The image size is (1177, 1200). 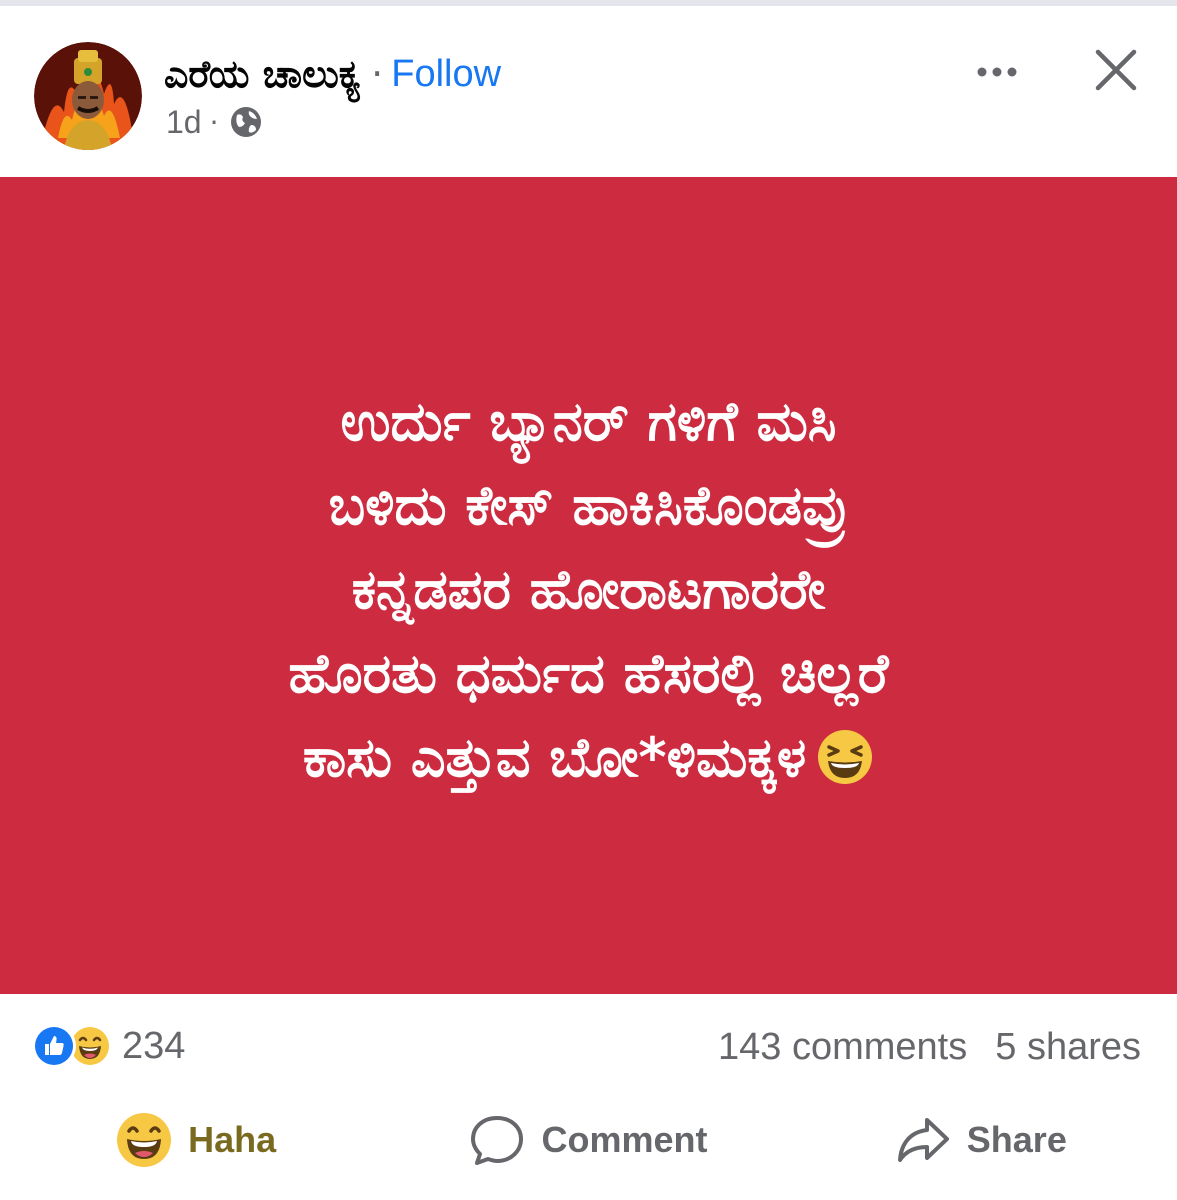 I want to click on comment-button: Comment, so click(x=588, y=1140).